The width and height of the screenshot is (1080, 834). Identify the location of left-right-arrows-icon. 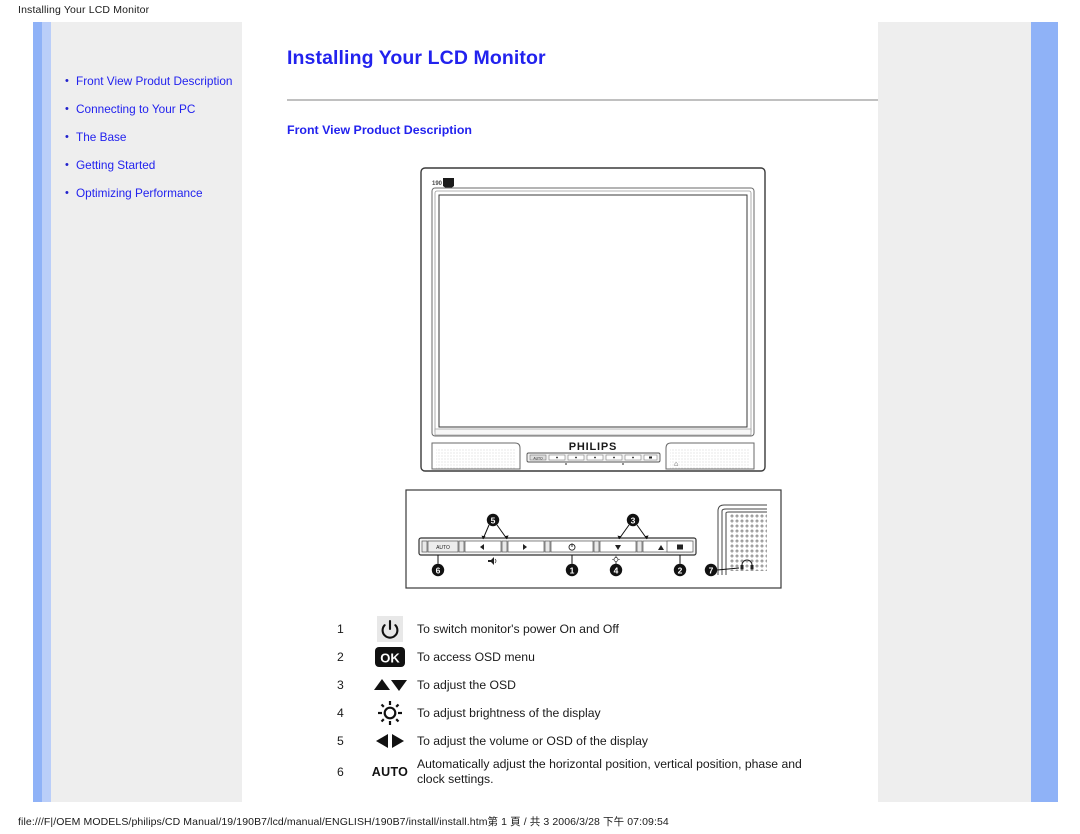
(390, 741).